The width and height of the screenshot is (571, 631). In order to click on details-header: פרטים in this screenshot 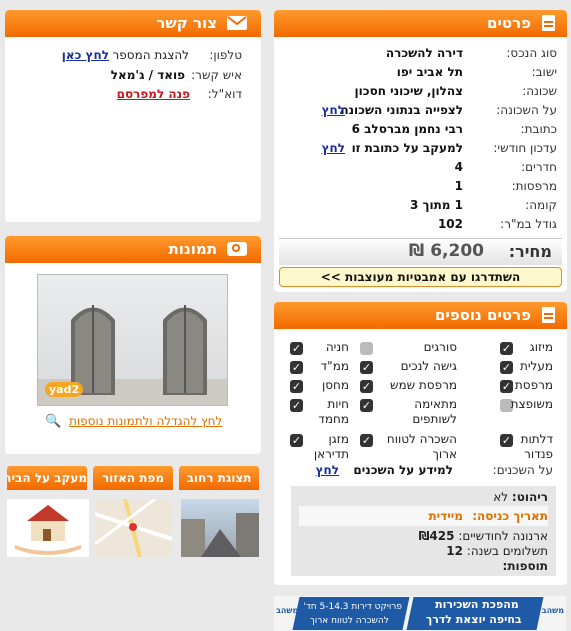, I will do `click(420, 23)`.